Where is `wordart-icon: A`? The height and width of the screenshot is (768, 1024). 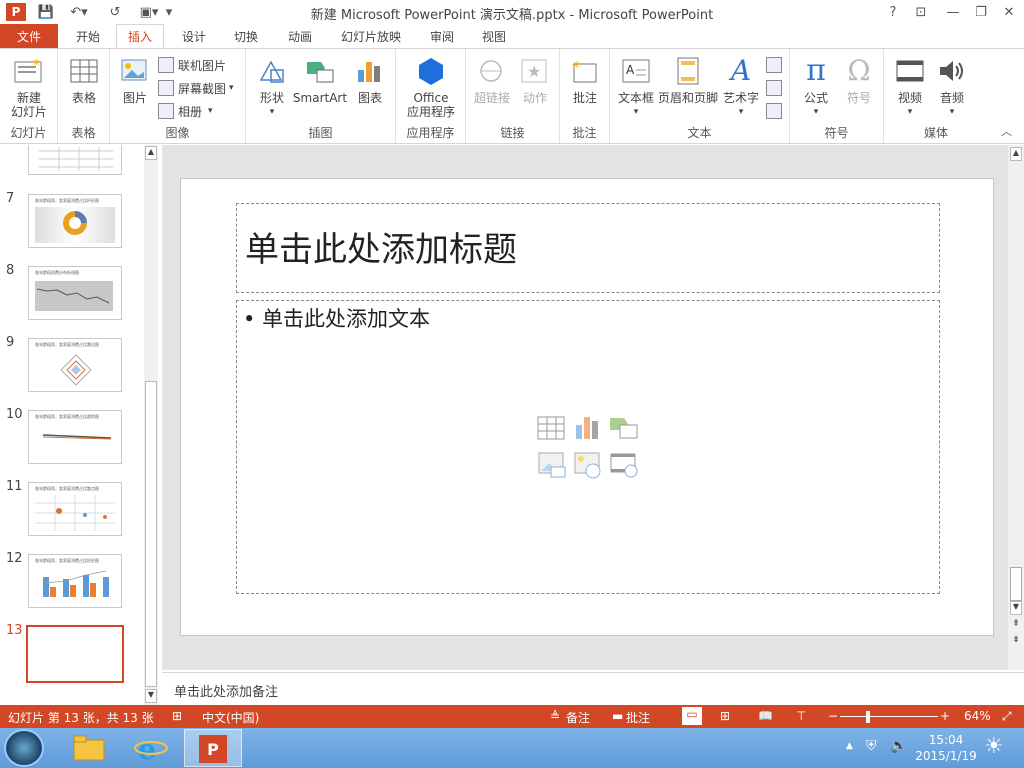
wordart-icon: A is located at coordinates (741, 70).